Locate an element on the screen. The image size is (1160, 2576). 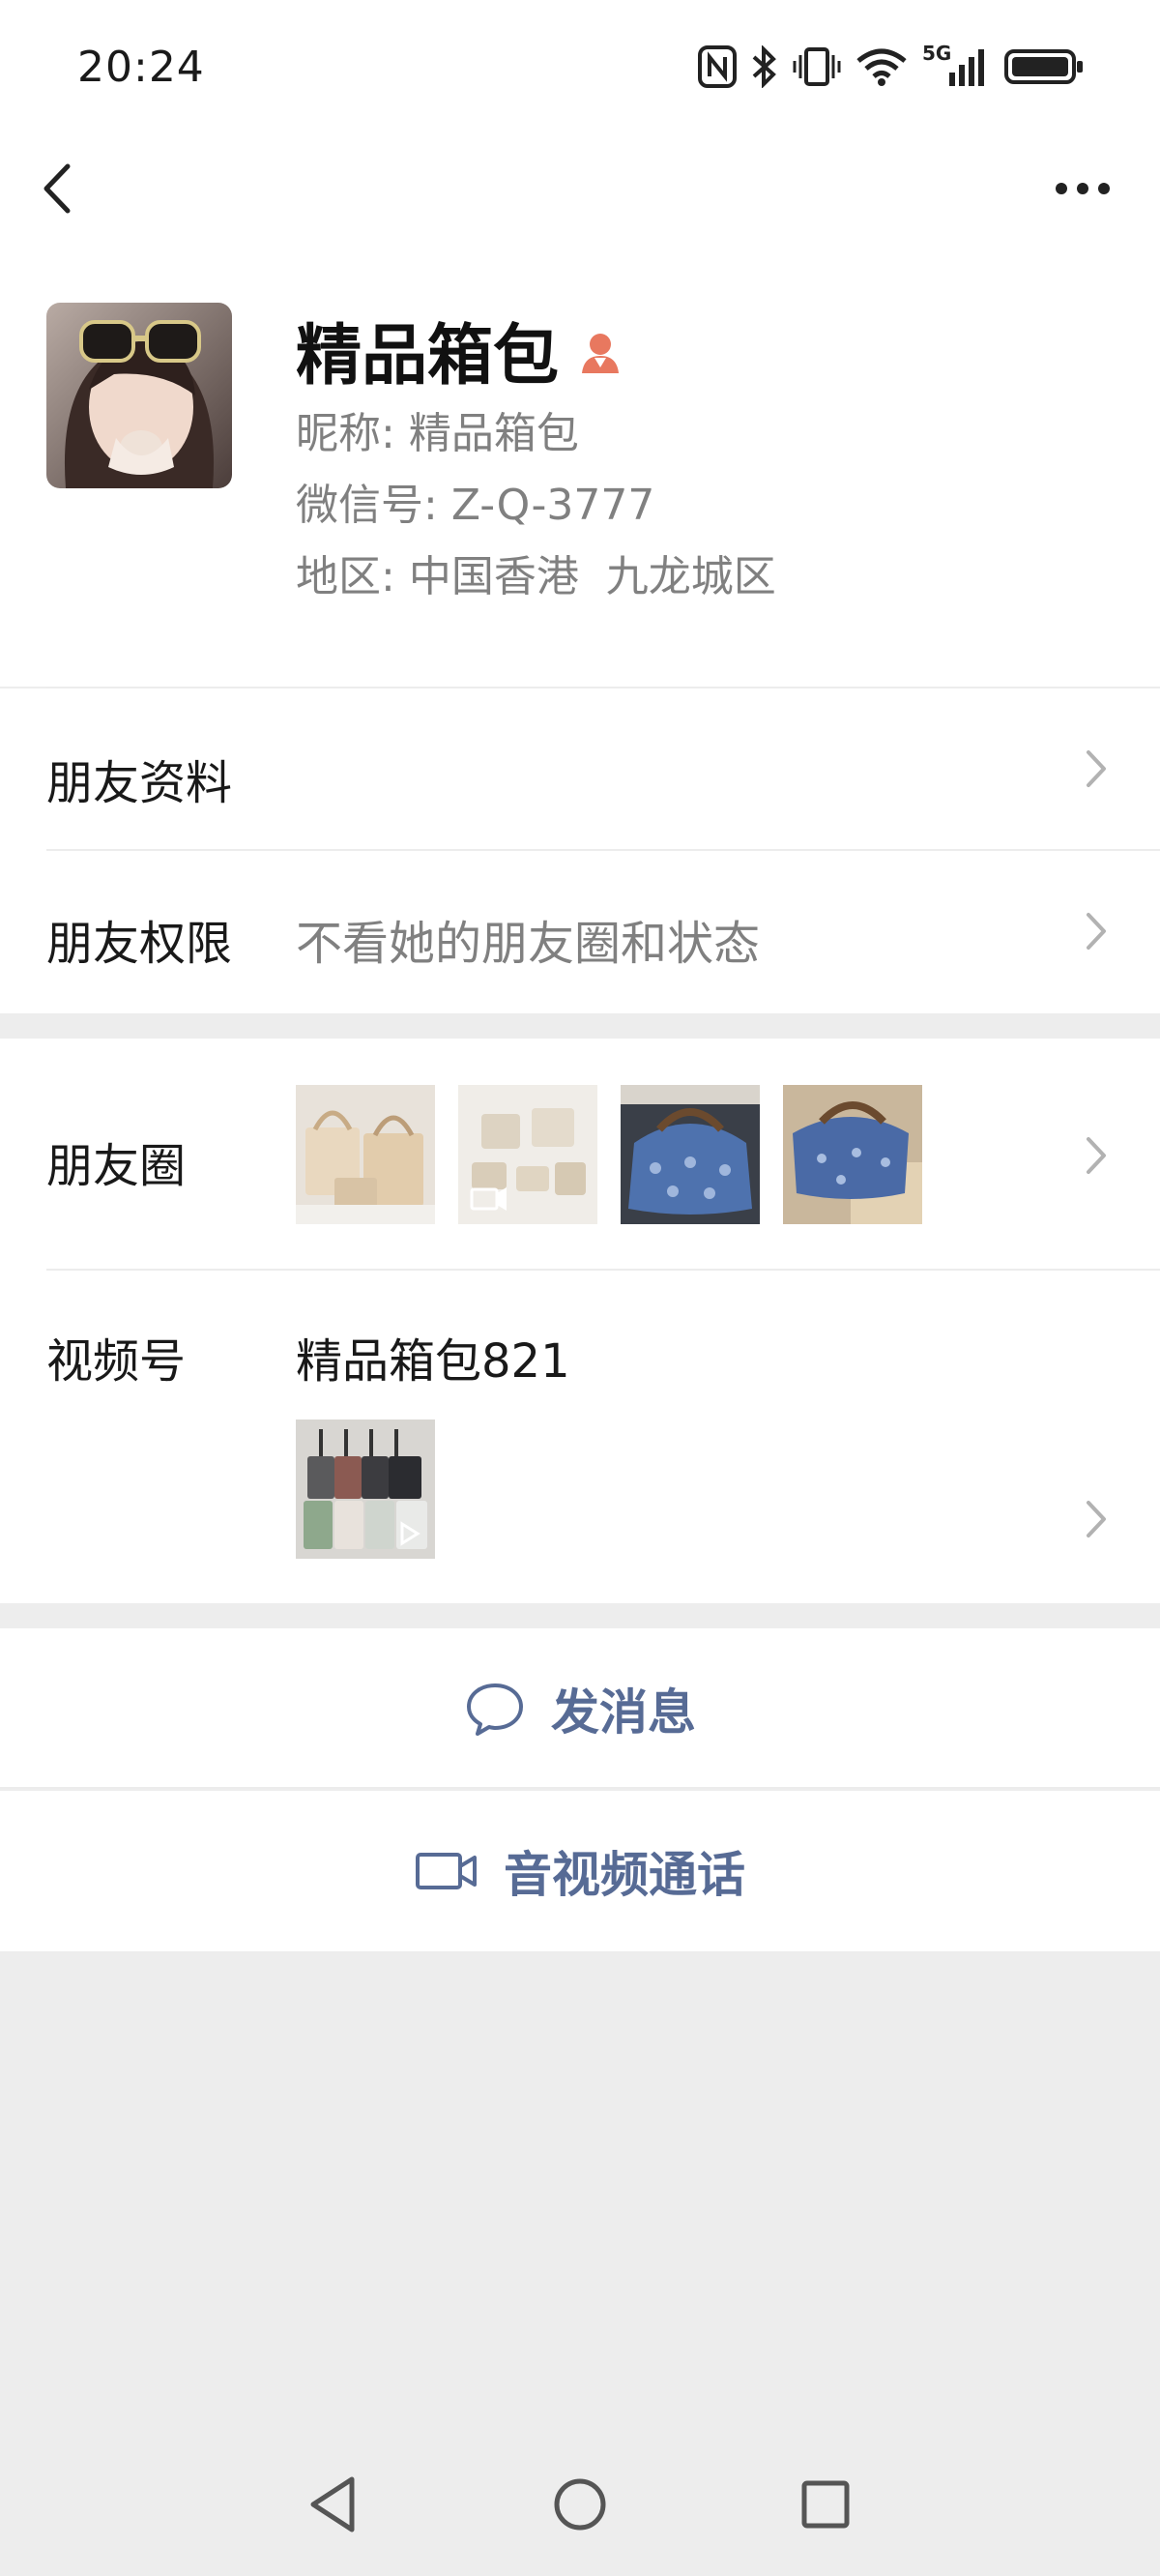
moments-row: 朋友圈 is located at coordinates (580, 1155).